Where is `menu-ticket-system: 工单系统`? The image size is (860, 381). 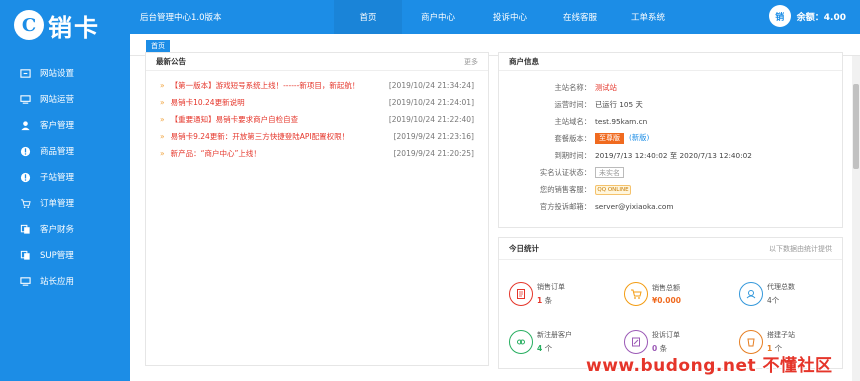 menu-ticket-system: 工单系统 is located at coordinates (648, 17).